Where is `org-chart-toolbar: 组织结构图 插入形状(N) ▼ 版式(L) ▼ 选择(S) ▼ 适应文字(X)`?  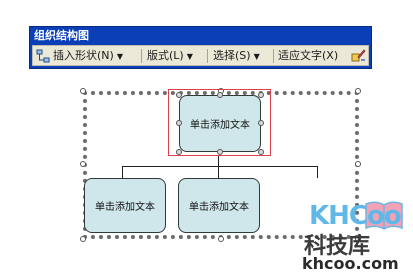
org-chart-toolbar: 组织结构图 插入形状(N) ▼ 版式(L) ▼ 选择(S) ▼ 适应文字(X) is located at coordinates (200, 47).